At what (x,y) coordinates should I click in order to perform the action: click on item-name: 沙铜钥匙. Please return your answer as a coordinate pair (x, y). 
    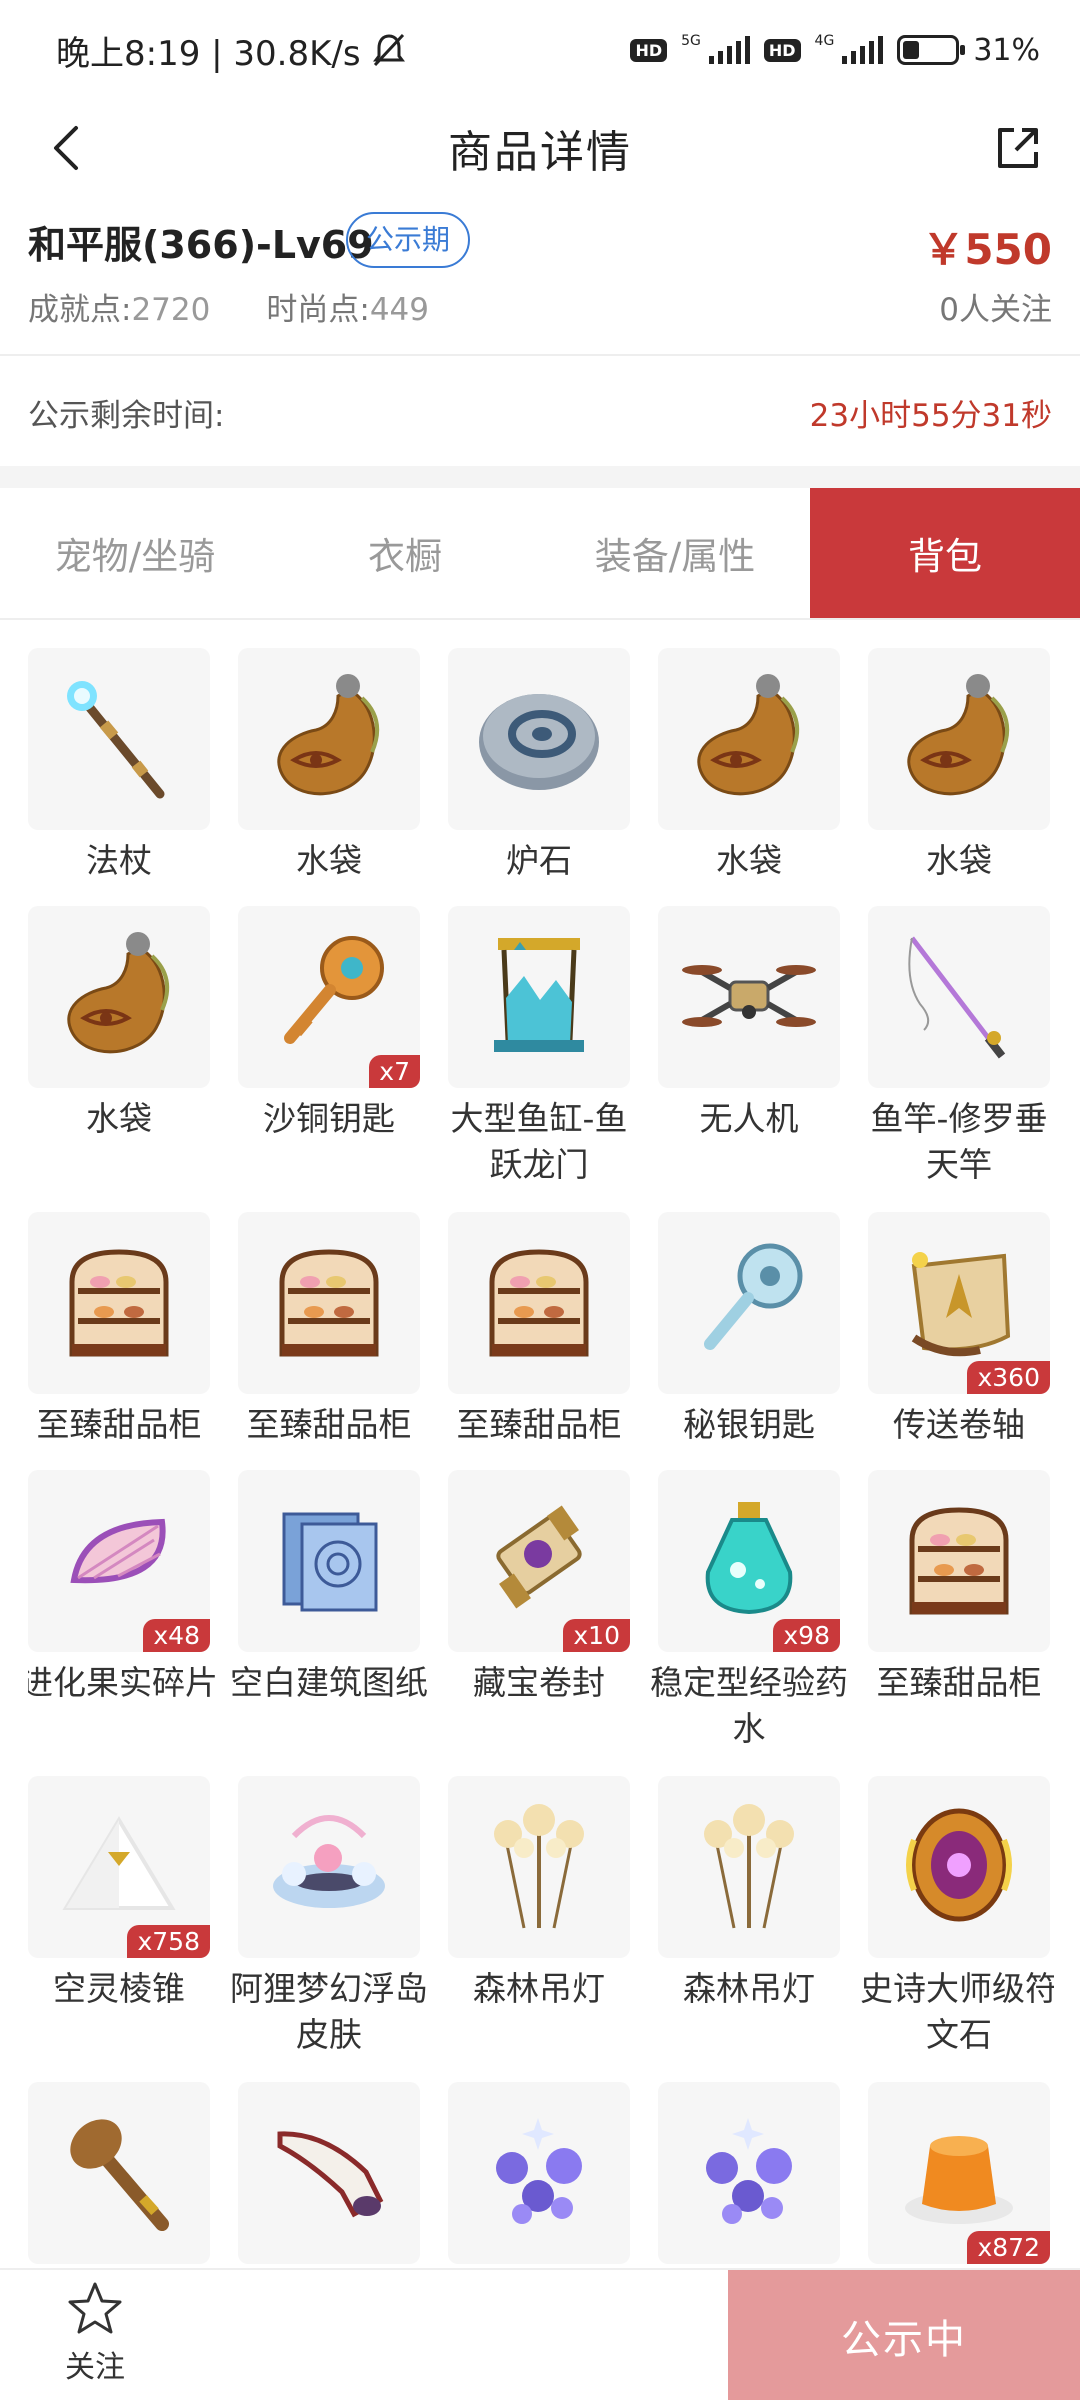
    Looking at the image, I should click on (329, 1118).